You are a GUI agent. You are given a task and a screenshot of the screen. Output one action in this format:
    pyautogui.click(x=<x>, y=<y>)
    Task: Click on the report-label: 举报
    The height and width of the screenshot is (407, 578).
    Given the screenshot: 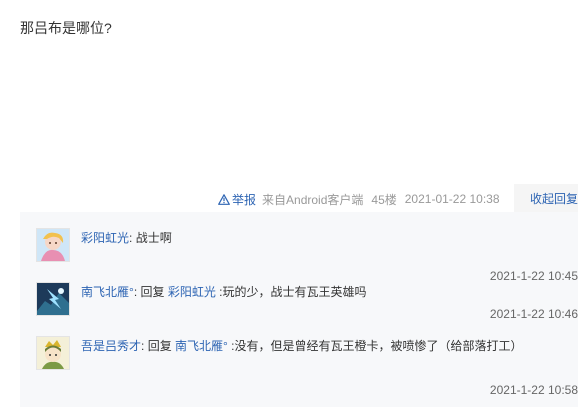 What is the action you would take?
    pyautogui.click(x=244, y=199)
    